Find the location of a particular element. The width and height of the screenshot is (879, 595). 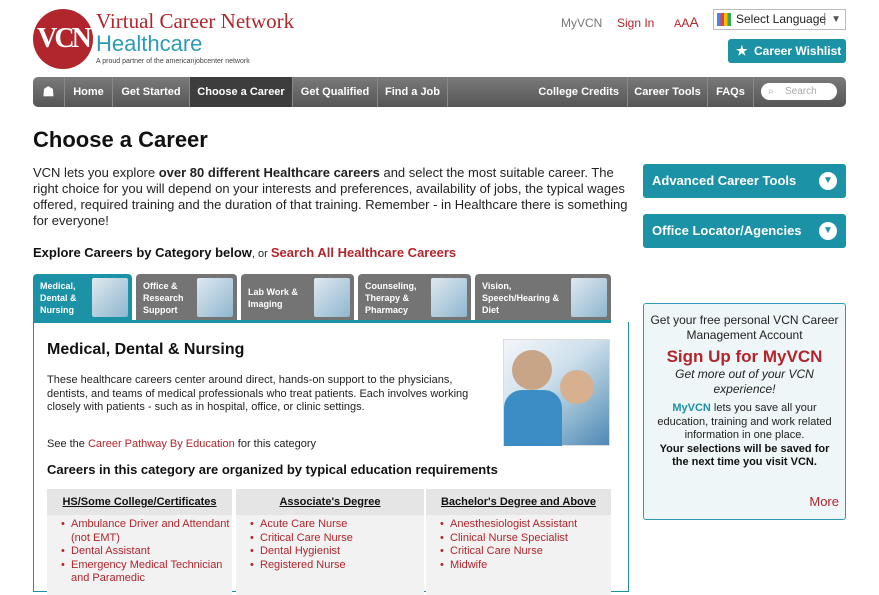

language-select: Select Language │ ▼ is located at coordinates (779, 19).